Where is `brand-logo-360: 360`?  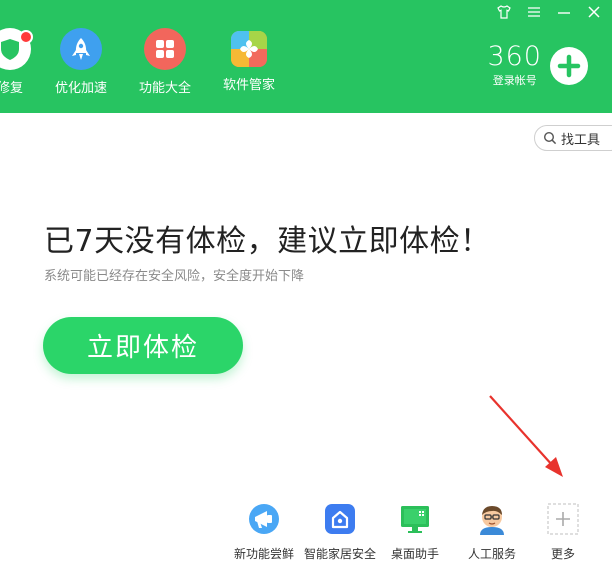 brand-logo-360: 360 is located at coordinates (514, 56).